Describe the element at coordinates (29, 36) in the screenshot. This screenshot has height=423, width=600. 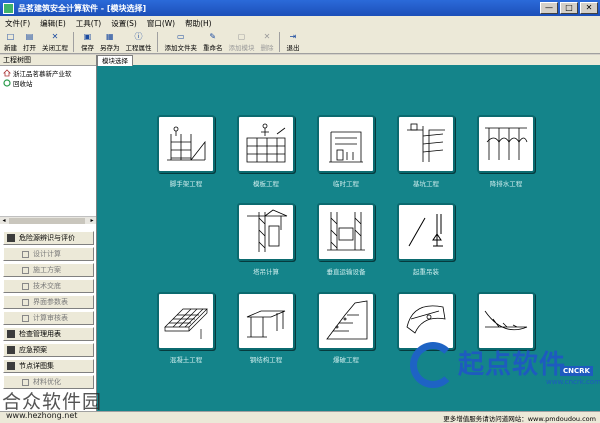
I see `open-icon: ▤` at that location.